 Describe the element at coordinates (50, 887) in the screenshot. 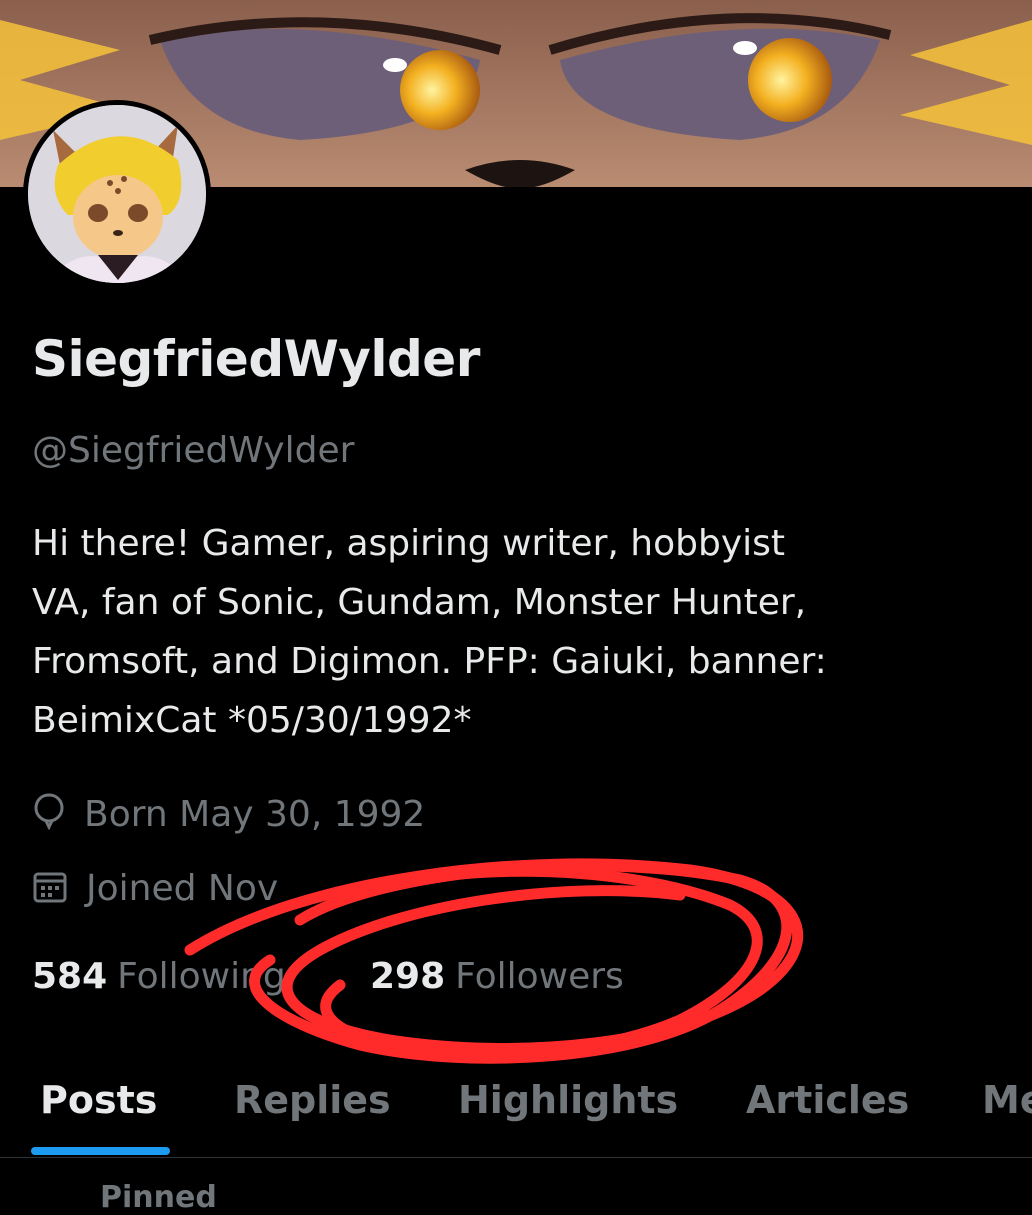

I see `calendar-icon` at that location.